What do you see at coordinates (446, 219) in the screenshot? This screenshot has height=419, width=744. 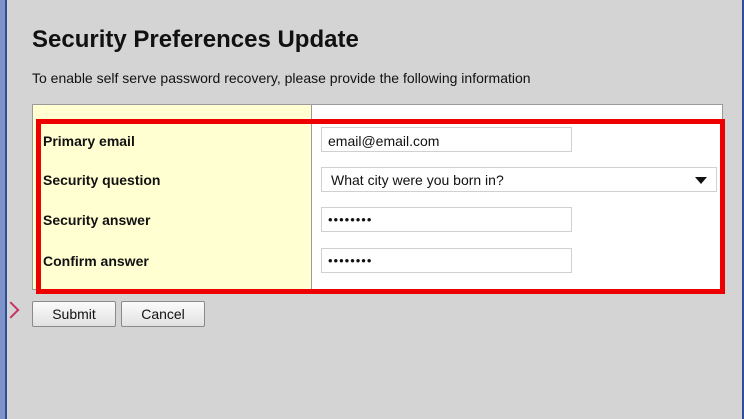 I see `security-answer-input: ••••••••` at bounding box center [446, 219].